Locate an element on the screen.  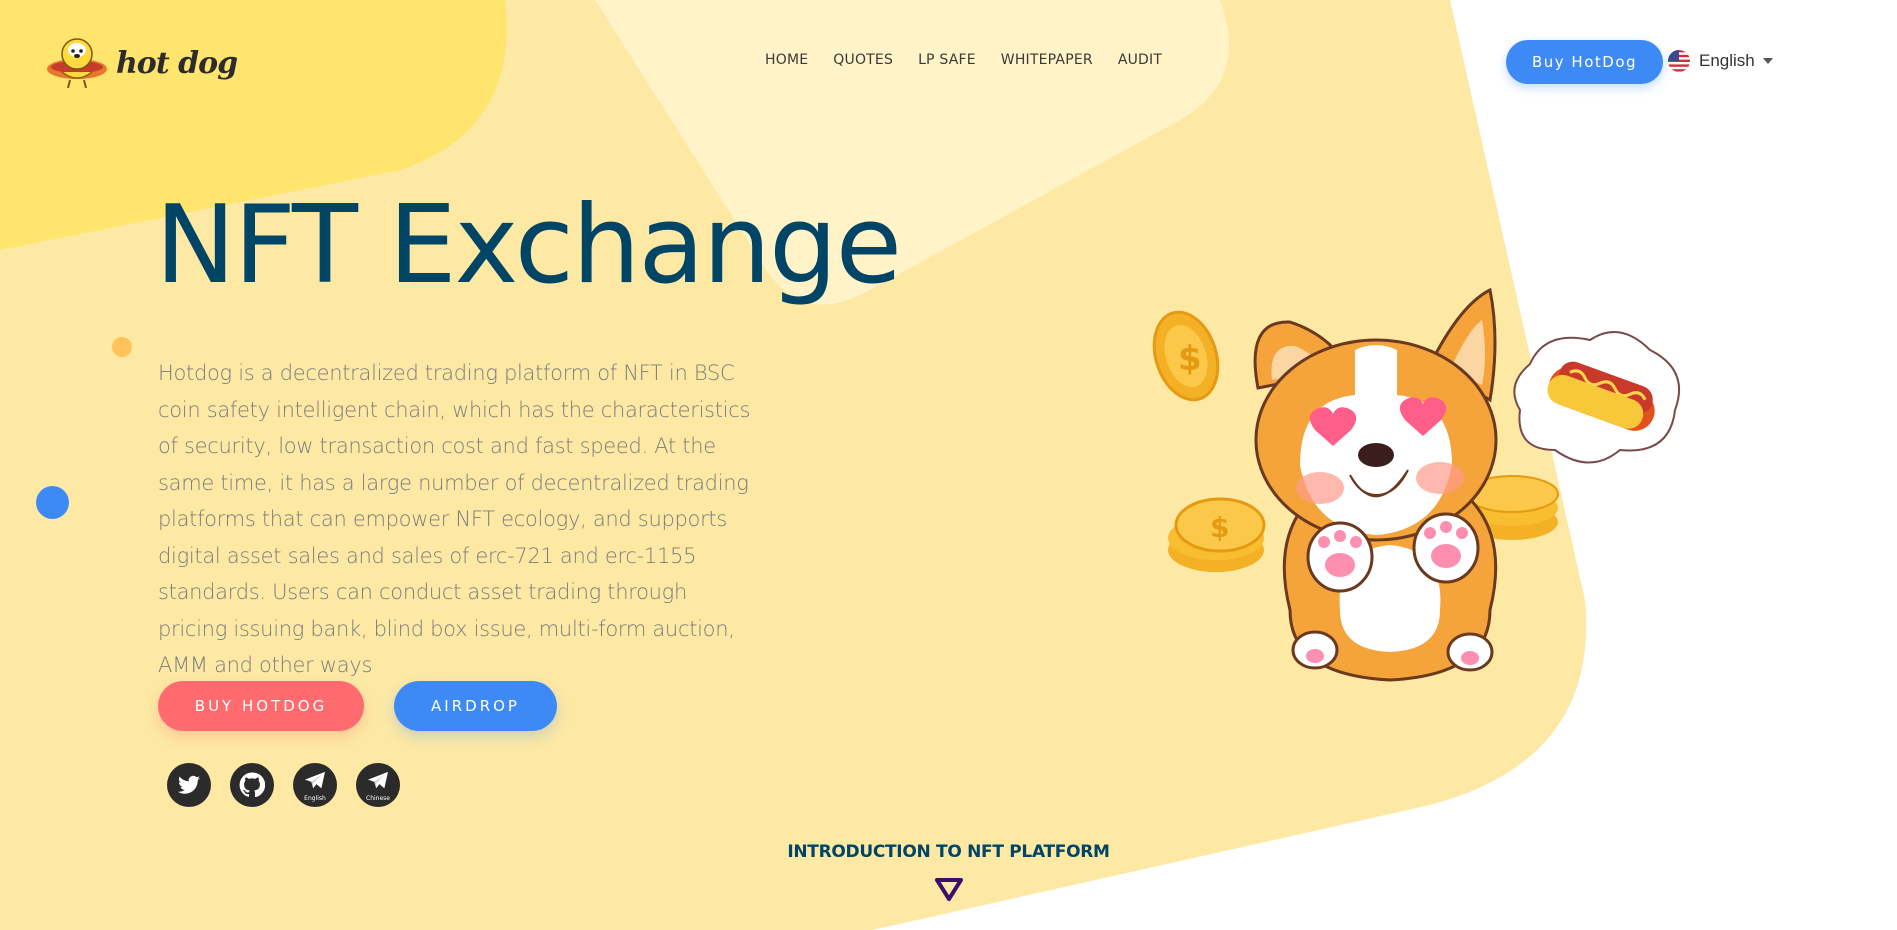
brand-name: hot dog is located at coordinates (177, 63).